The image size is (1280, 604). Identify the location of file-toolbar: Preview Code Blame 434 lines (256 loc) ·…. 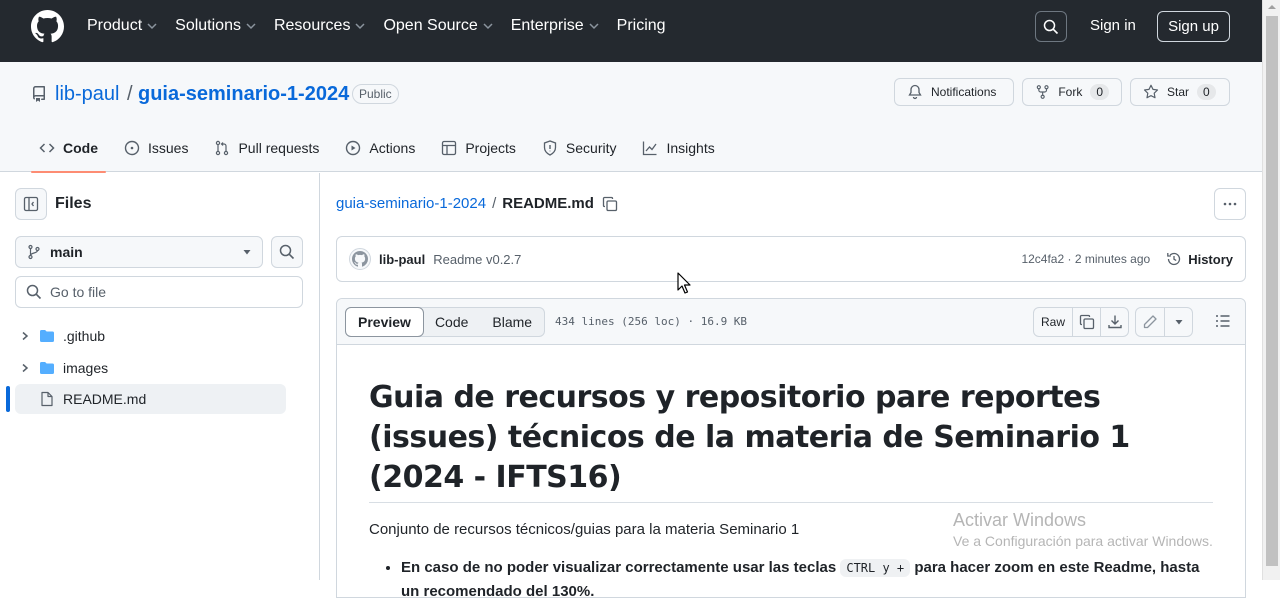
(791, 322).